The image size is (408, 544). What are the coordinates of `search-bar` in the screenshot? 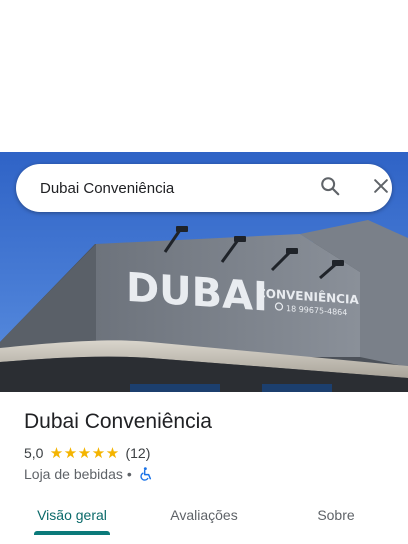 It's located at (204, 188).